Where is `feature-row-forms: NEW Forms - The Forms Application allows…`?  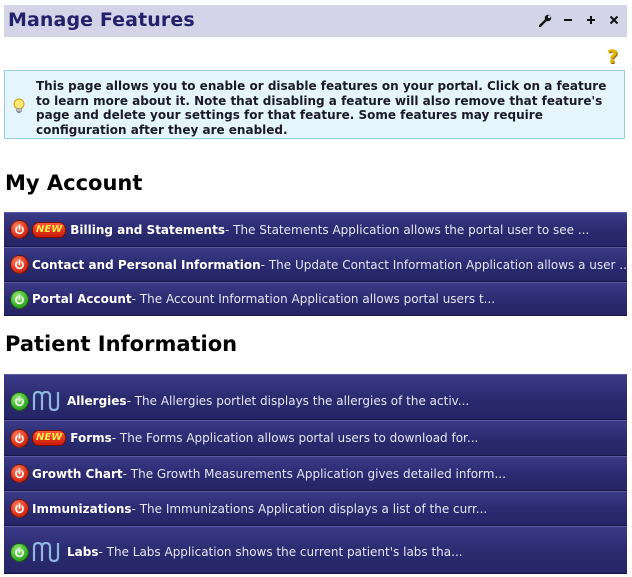
feature-row-forms: NEW Forms - The Forms Application allows… is located at coordinates (315, 438).